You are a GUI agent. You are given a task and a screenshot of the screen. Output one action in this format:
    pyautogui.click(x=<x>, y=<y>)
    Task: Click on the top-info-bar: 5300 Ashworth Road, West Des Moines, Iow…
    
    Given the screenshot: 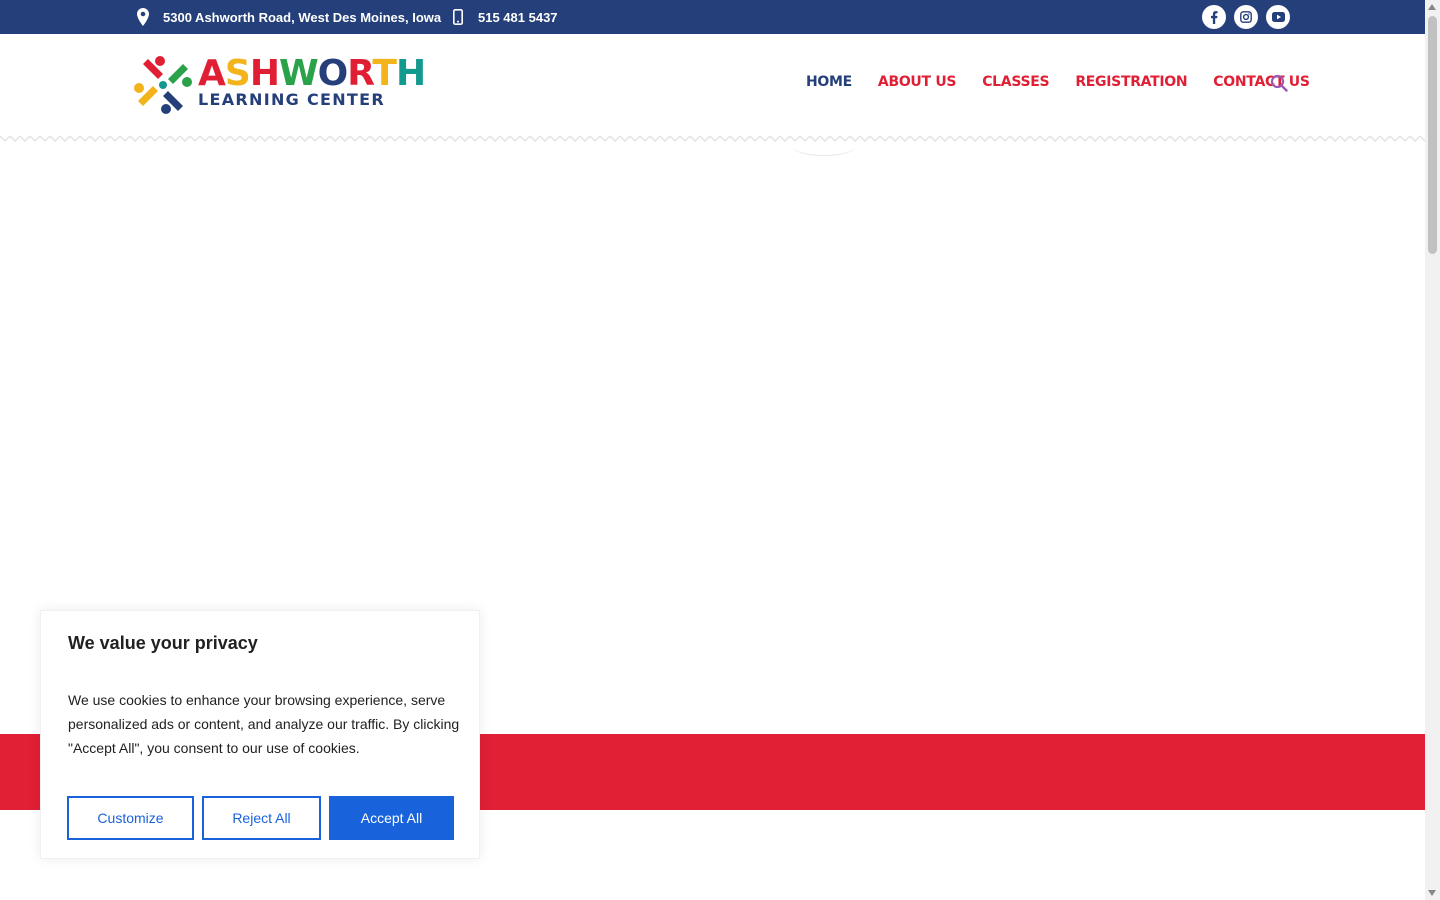 What is the action you would take?
    pyautogui.click(x=712, y=17)
    